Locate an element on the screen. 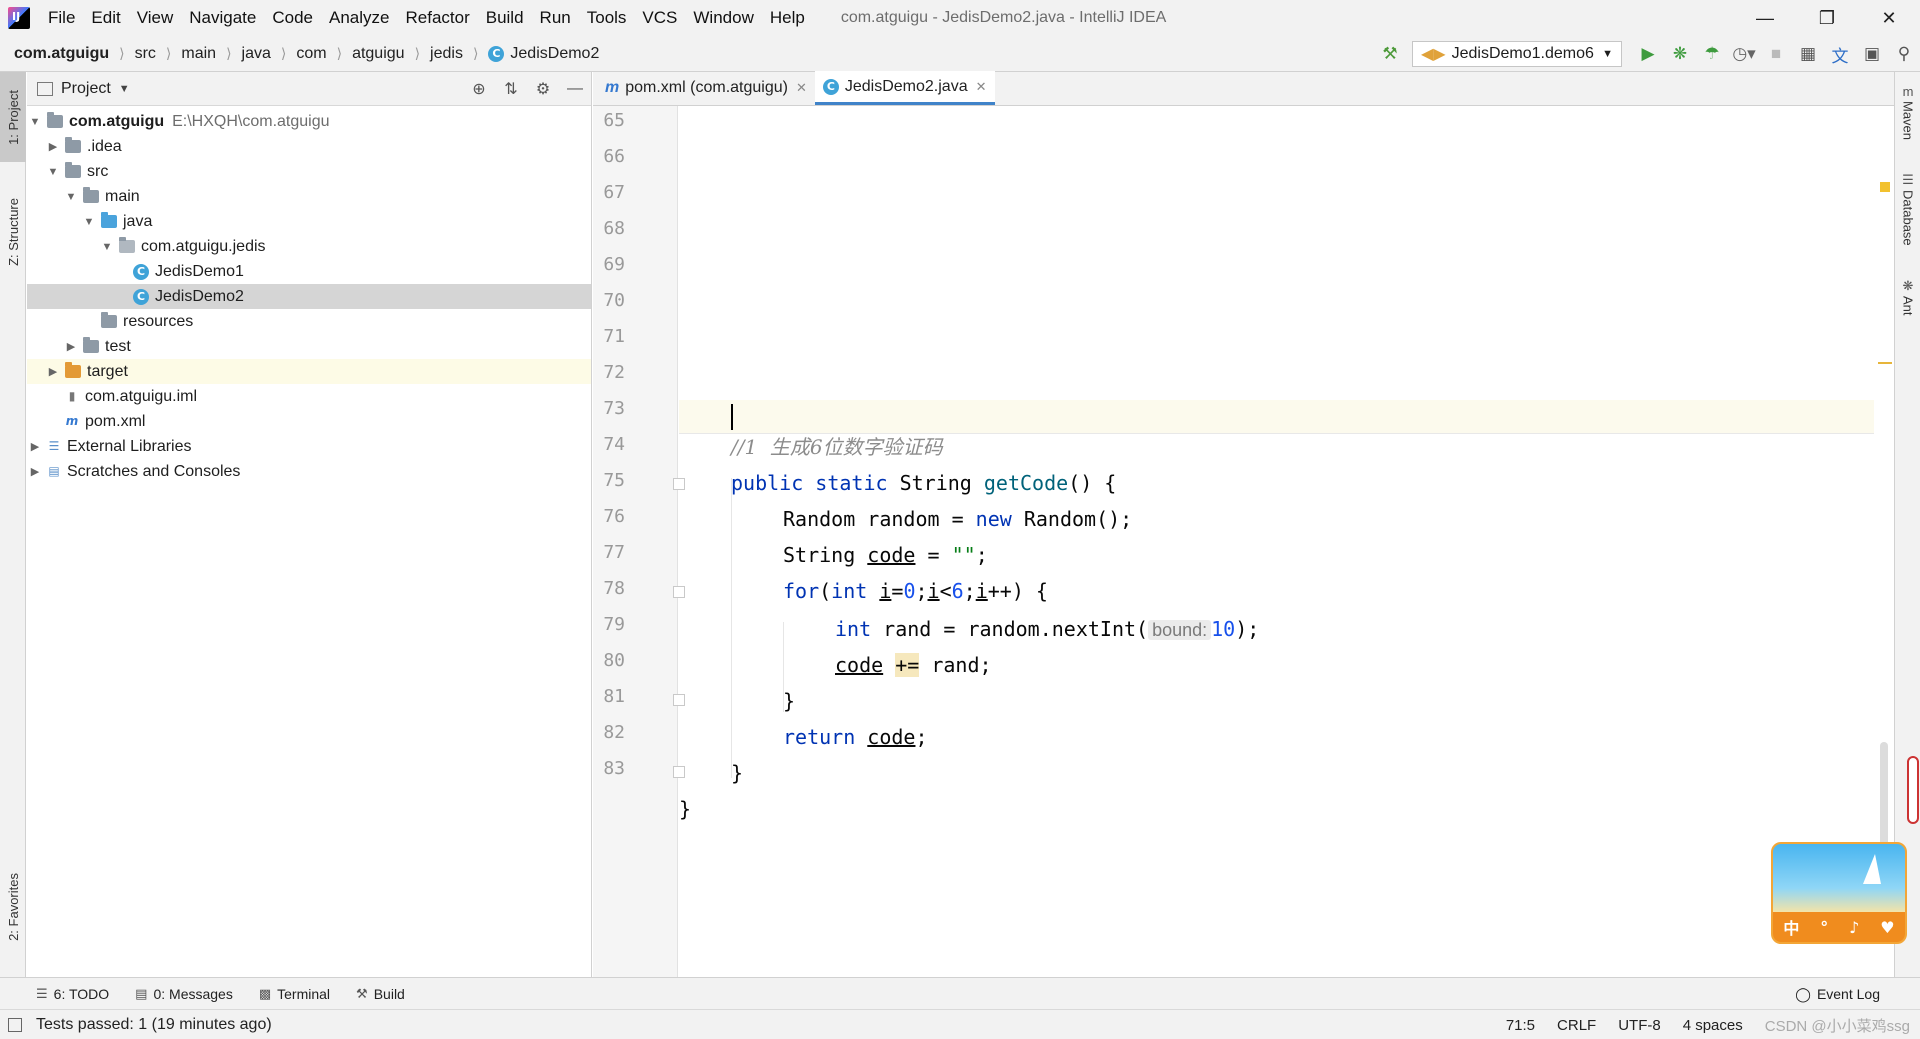 The height and width of the screenshot is (1039, 1920). tree-item-main: ▼ main is located at coordinates (309, 196).